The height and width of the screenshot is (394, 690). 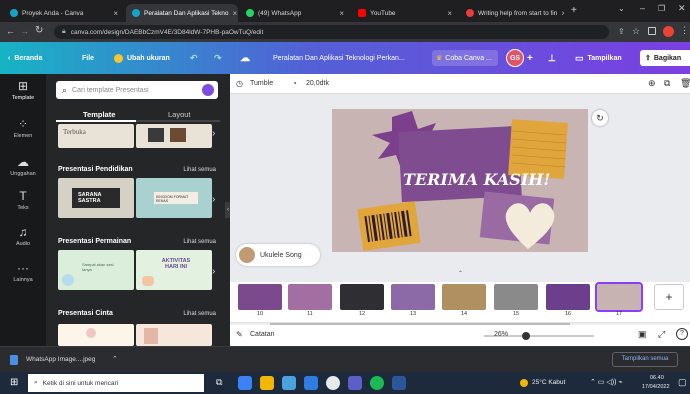 I want to click on tab-whatsapp: (49) WhatsApp ×, so click(x=295, y=13).